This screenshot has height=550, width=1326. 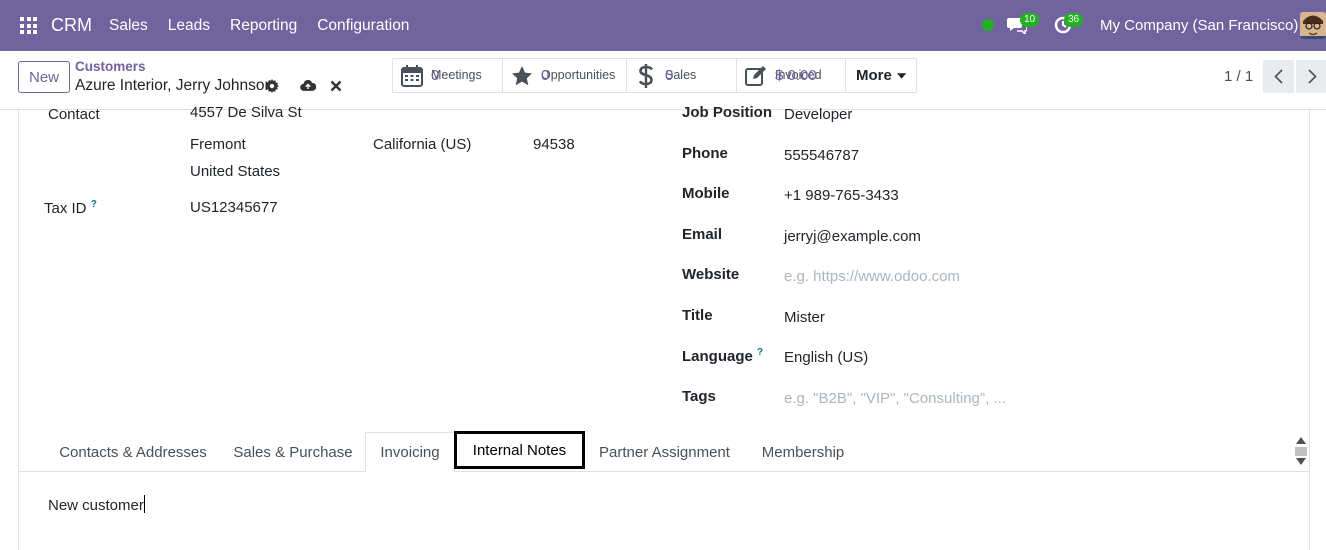 I want to click on menu-configuration: Configuration, so click(x=363, y=26).